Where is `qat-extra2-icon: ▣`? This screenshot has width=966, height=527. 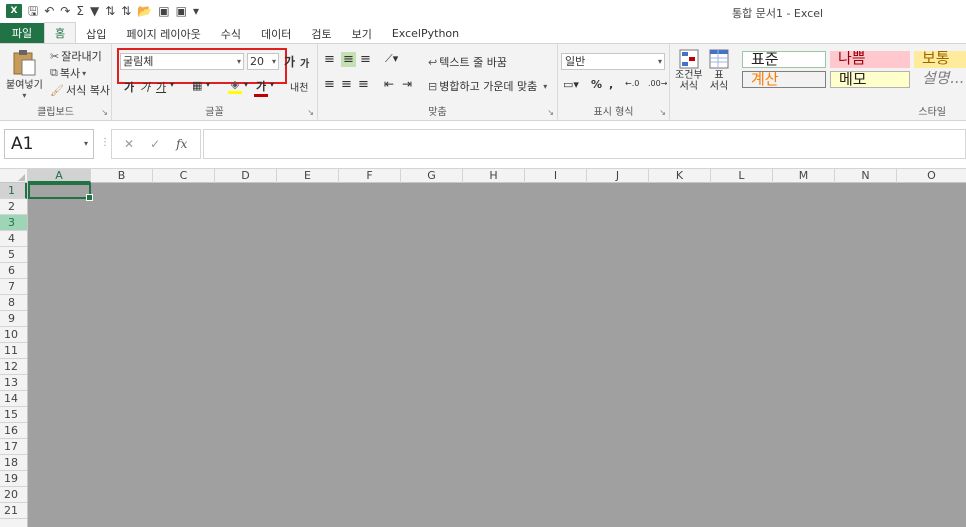
qat-extra2-icon: ▣ is located at coordinates (181, 11).